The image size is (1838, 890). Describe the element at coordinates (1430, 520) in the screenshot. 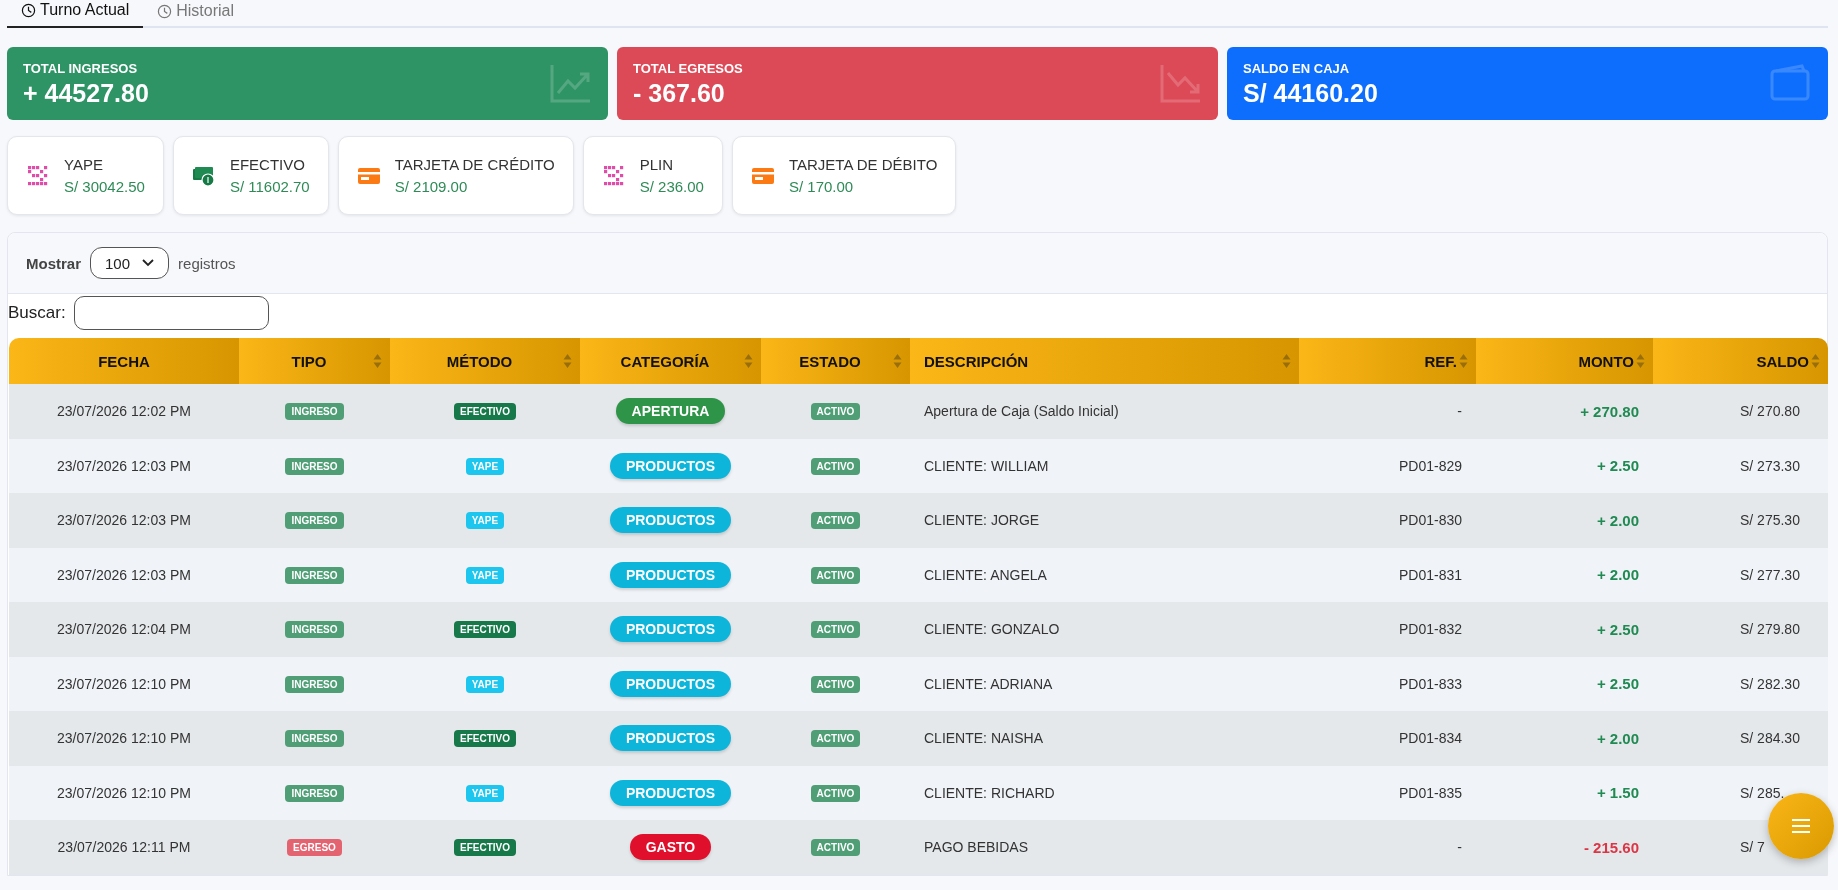

I see `reference-text: PD01-830` at that location.